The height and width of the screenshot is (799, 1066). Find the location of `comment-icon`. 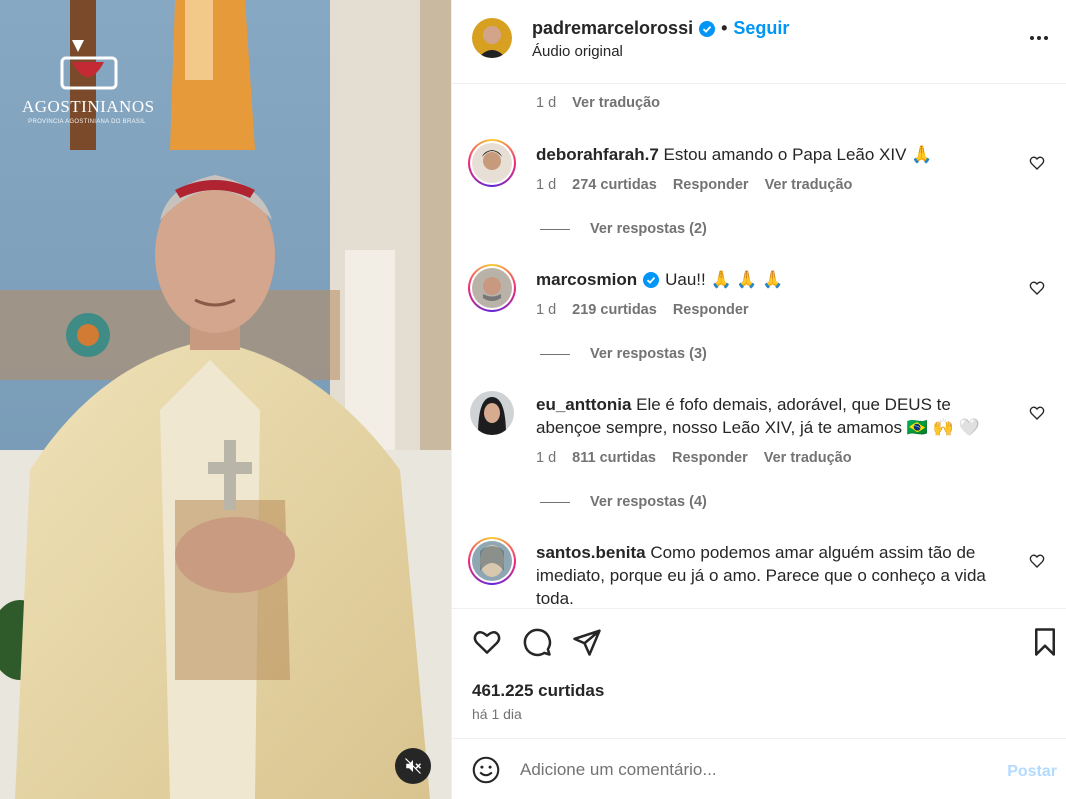

comment-icon is located at coordinates (537, 642).